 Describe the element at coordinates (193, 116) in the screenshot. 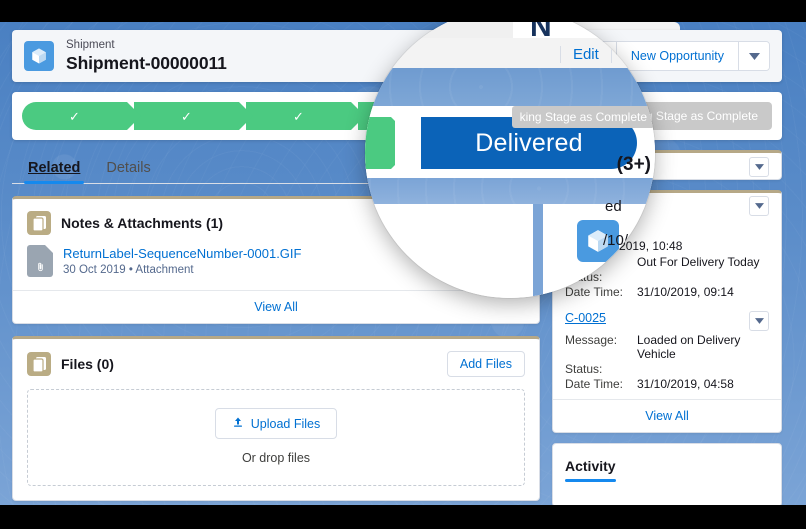

I see `path-stage-2: ✓` at that location.